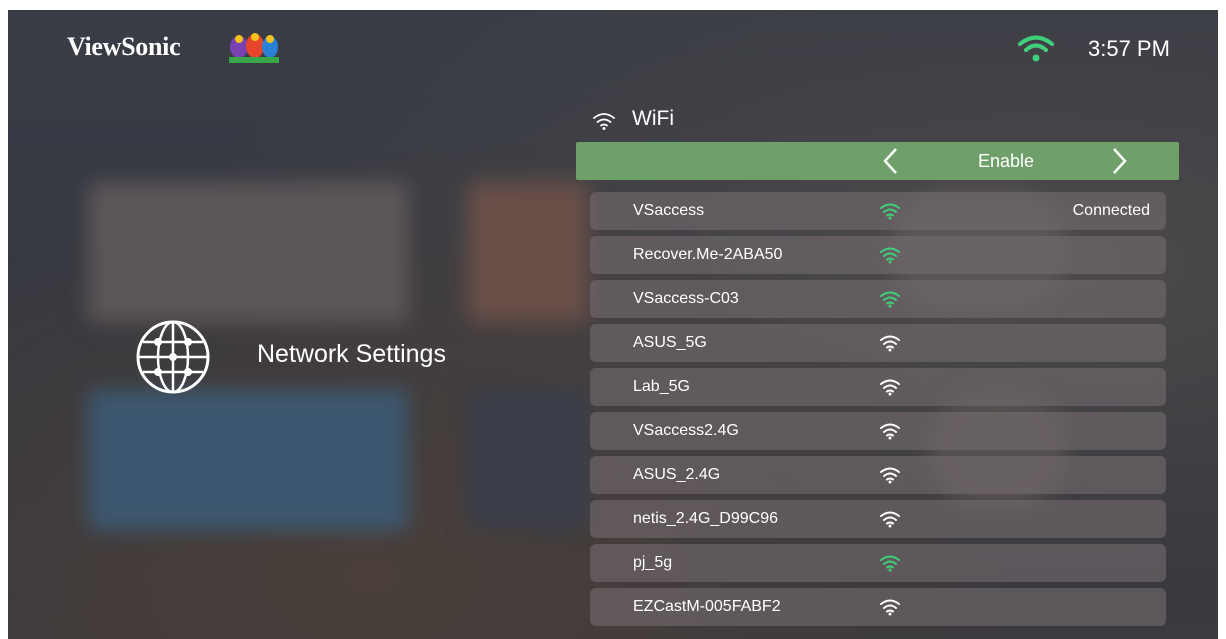 This screenshot has width=1226, height=639. I want to click on globe-network-icon, so click(173, 357).